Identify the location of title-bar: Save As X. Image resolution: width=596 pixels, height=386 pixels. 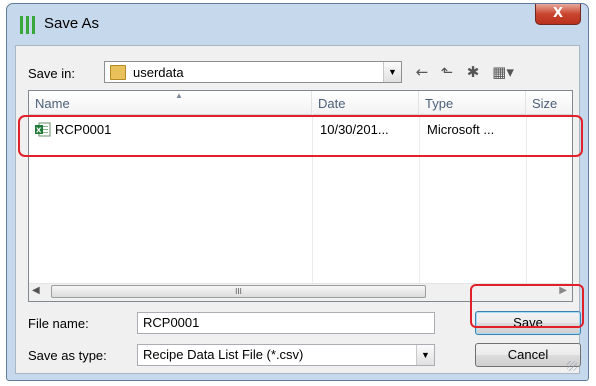
(297, 23).